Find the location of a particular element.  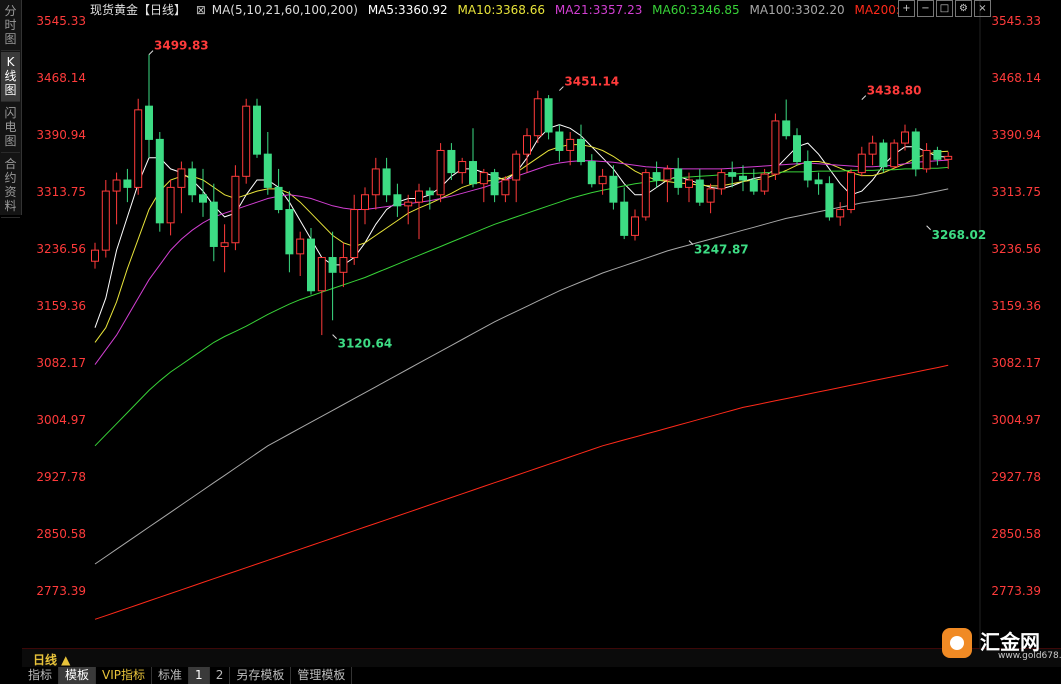

extreme-value-label: 3499.83 is located at coordinates (181, 46).